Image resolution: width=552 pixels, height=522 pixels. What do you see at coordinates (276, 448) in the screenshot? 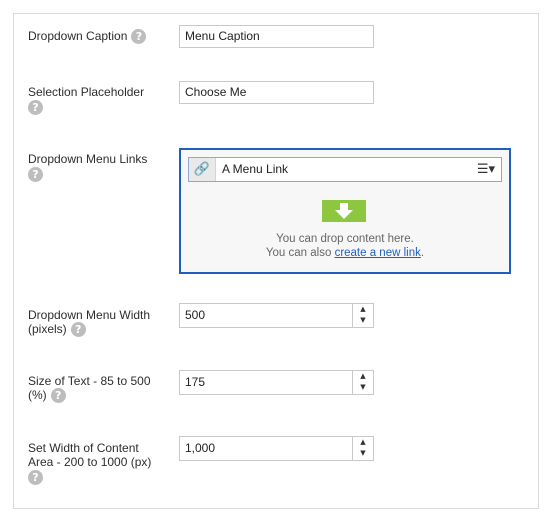
I see `content-area-width-stepper: 1,000 ▲ ▼` at bounding box center [276, 448].